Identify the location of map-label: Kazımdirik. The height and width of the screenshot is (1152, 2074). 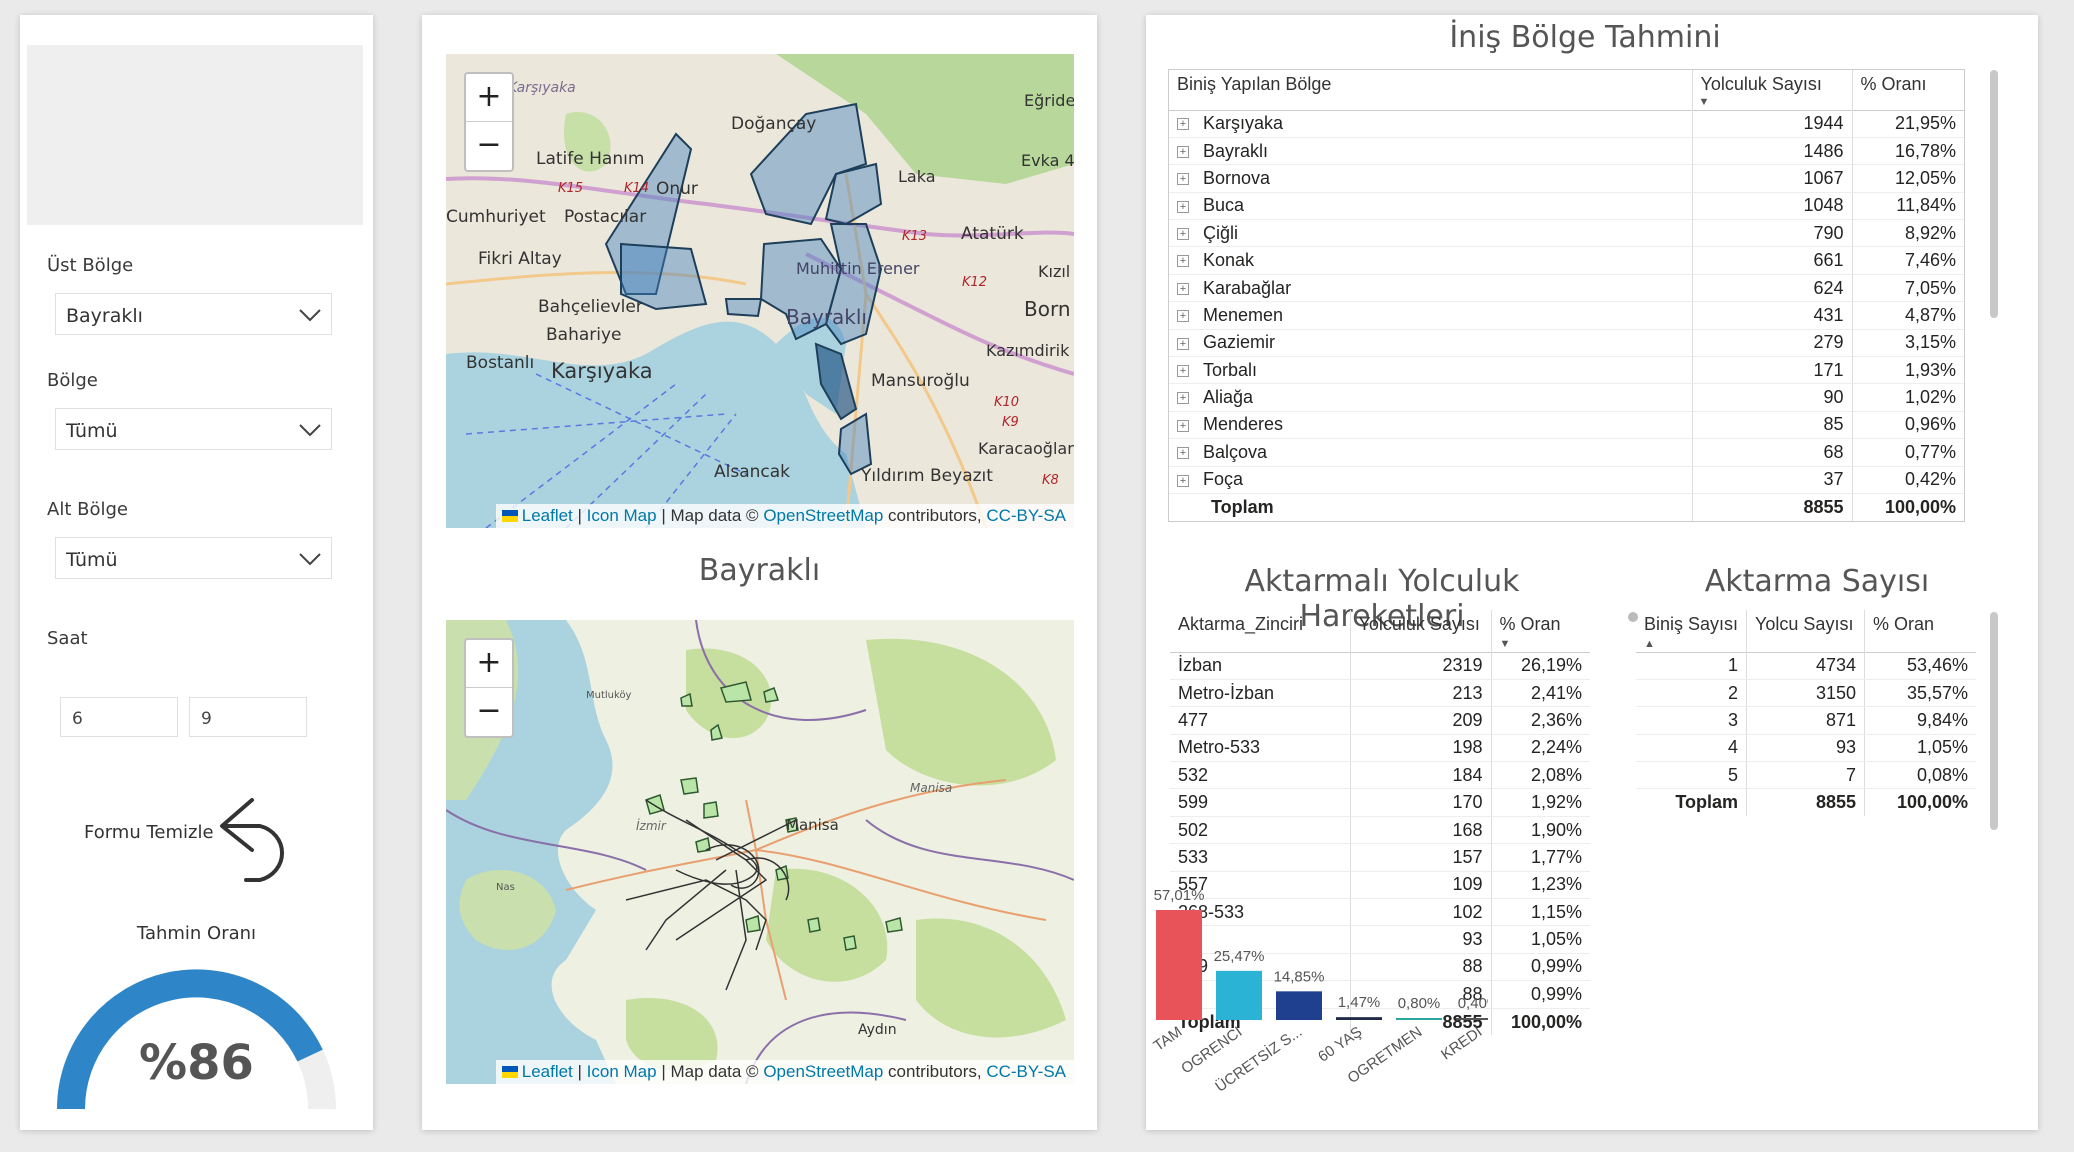
(1028, 350).